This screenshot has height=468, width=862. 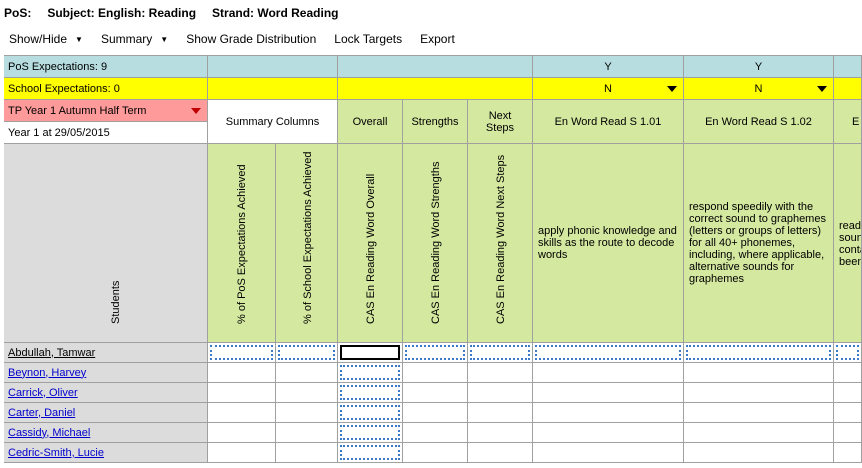 I want to click on overall-header: Overall, so click(x=370, y=122).